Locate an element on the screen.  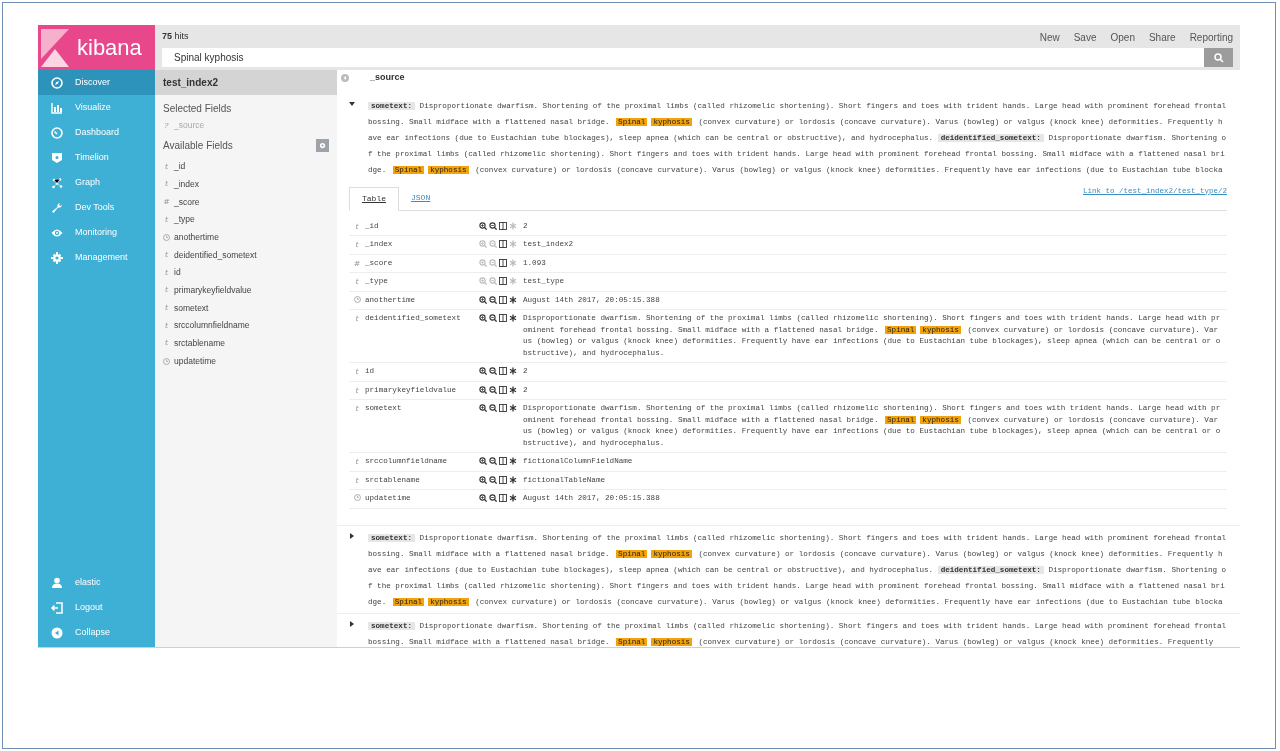
field-name: _index is located at coordinates (187, 184).